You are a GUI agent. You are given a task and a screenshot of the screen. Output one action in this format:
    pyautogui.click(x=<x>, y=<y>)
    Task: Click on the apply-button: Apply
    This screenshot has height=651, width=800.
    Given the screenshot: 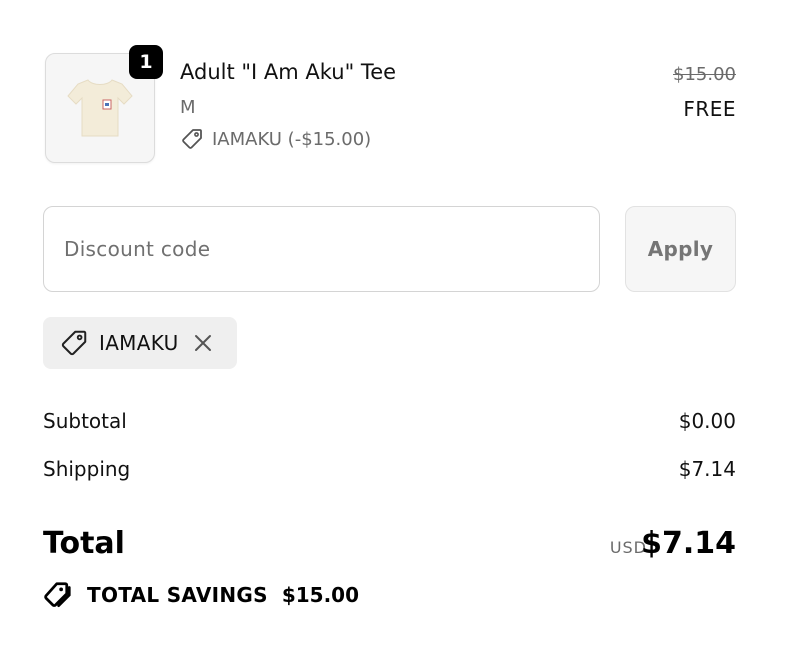 What is the action you would take?
    pyautogui.click(x=680, y=249)
    